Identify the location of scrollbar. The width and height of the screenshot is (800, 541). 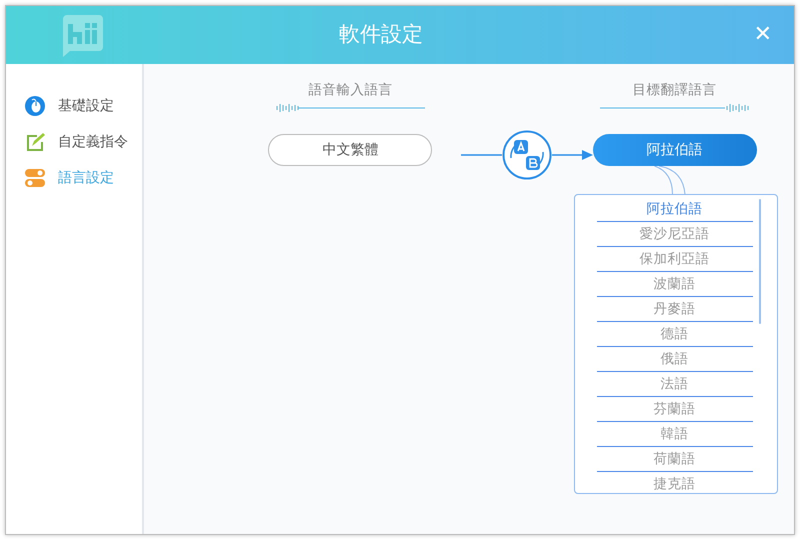
(759, 261).